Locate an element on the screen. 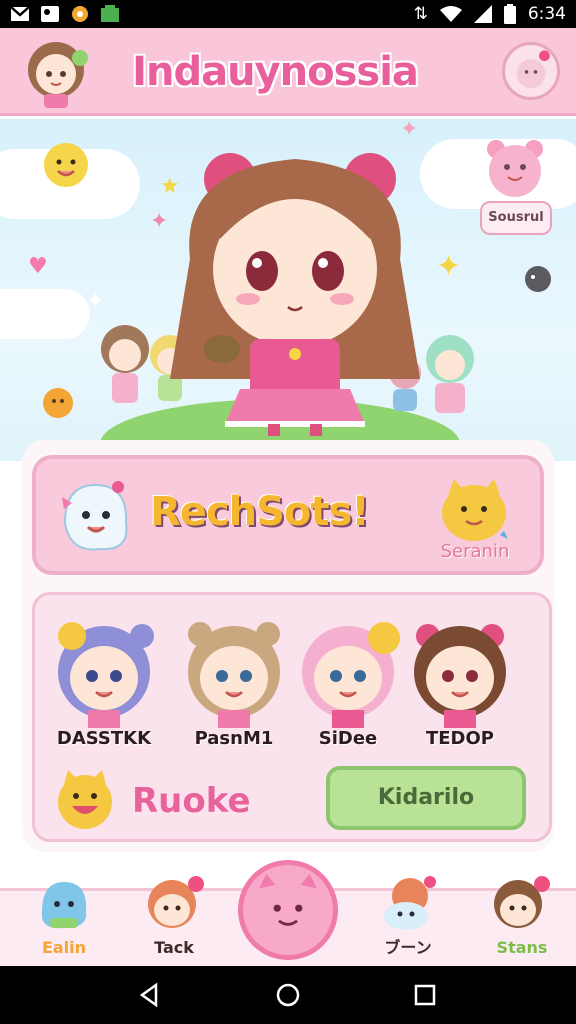 The height and width of the screenshot is (1024, 576). home-icon is located at coordinates (288, 995).